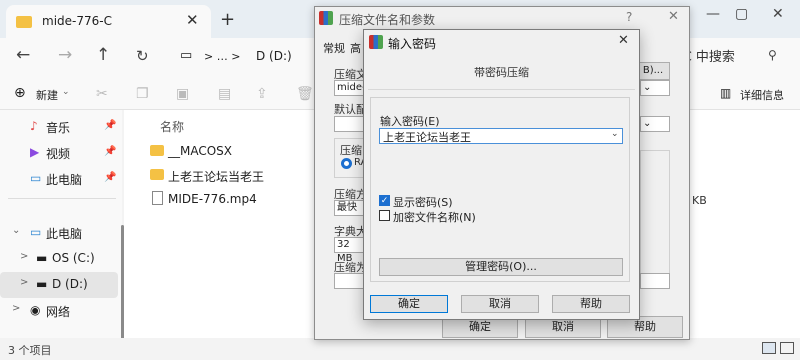 The image size is (800, 360). Describe the element at coordinates (434, 217) in the screenshot. I see `encrypt-names-label: 加密文件名称(N)` at that location.